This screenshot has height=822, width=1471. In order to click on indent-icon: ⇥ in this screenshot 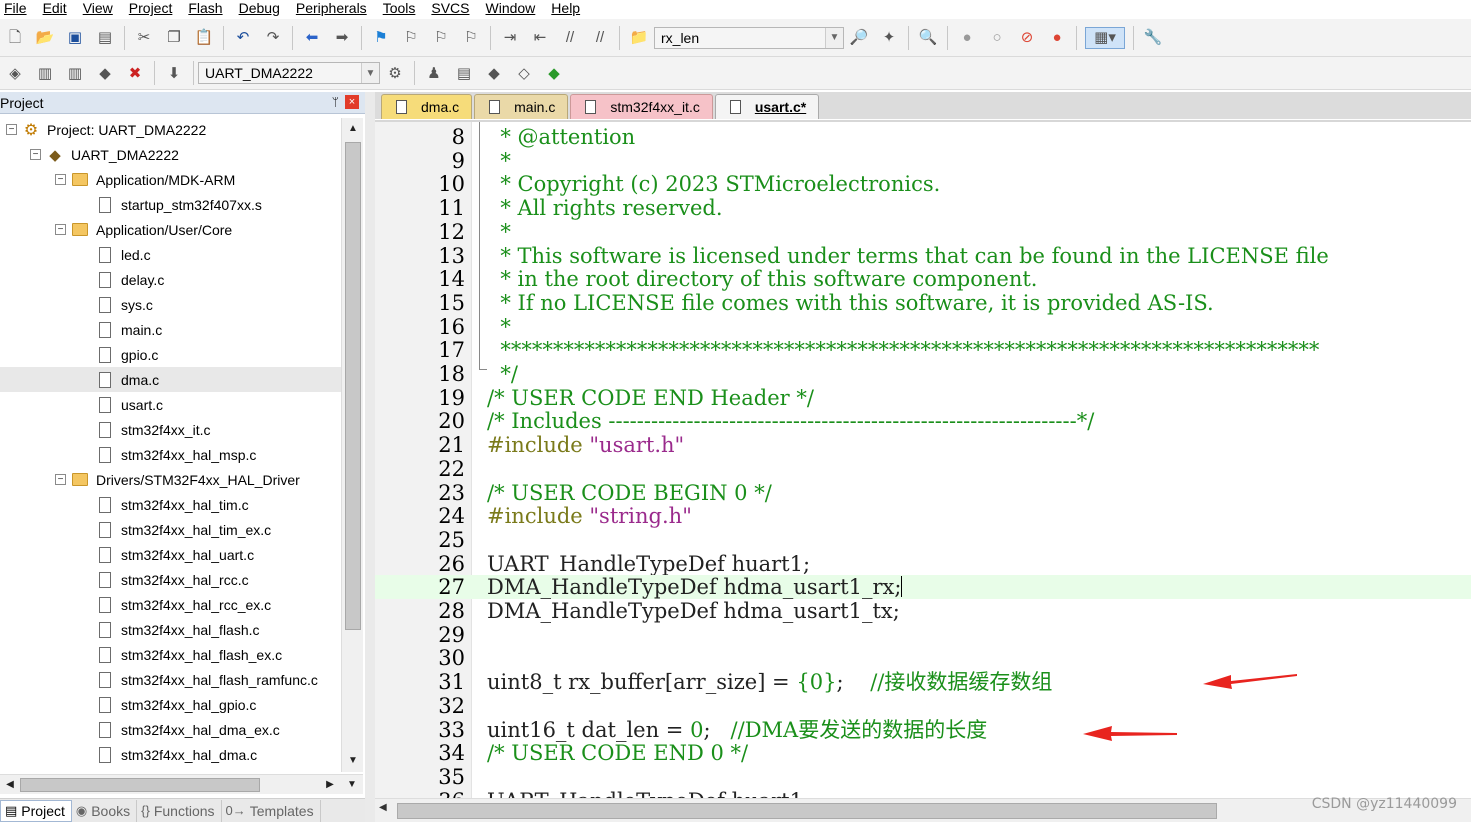, I will do `click(510, 38)`.